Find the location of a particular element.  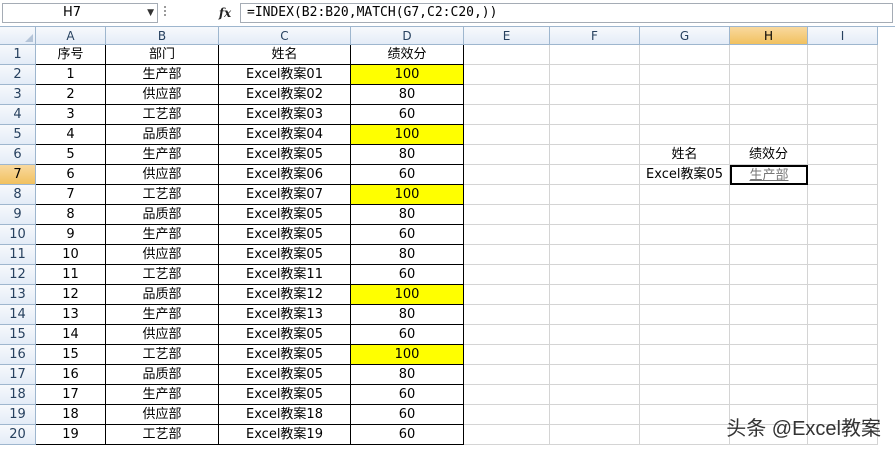

cell-g7: Excel教案05 is located at coordinates (685, 175).